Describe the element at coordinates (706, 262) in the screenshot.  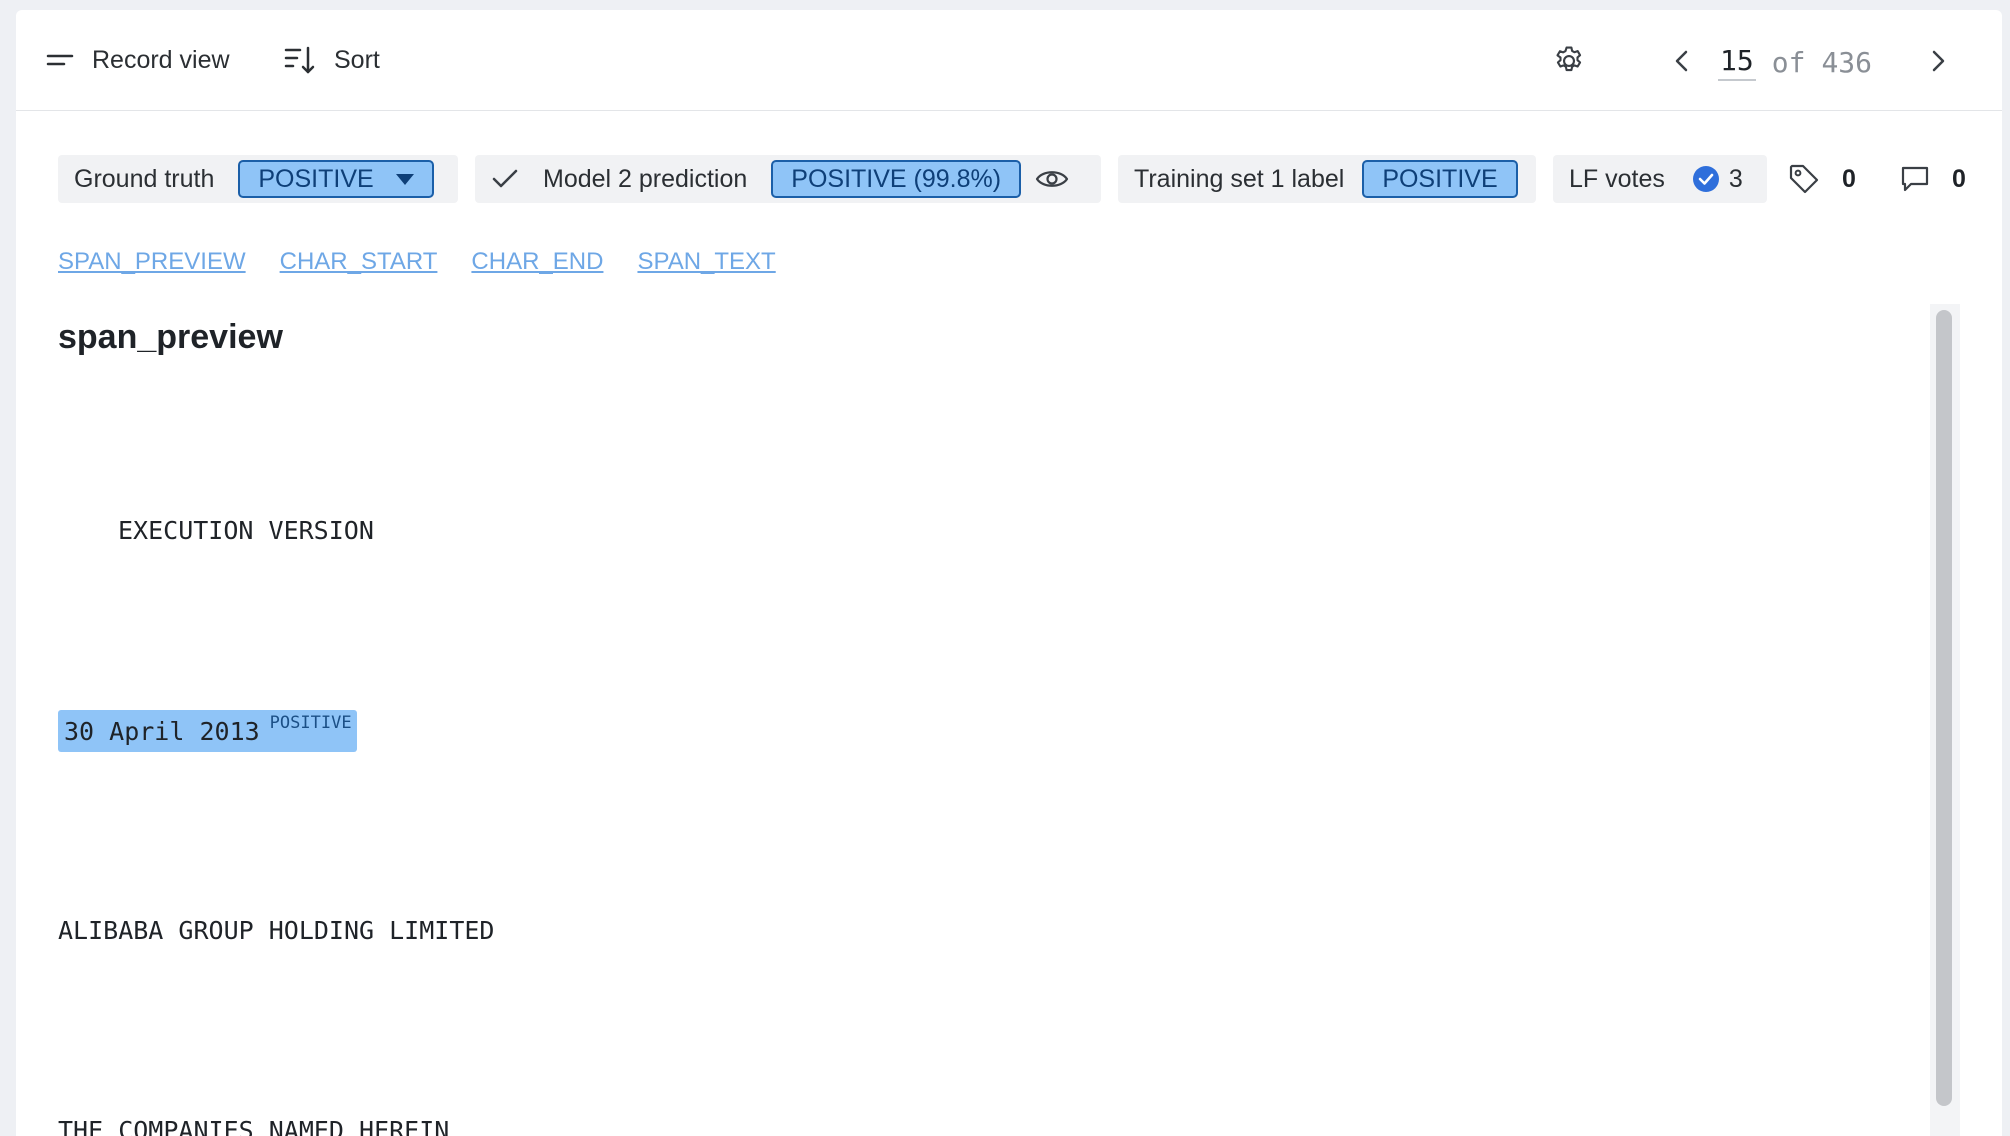
I see `field-link-span-text: SPAN_TEXT` at that location.